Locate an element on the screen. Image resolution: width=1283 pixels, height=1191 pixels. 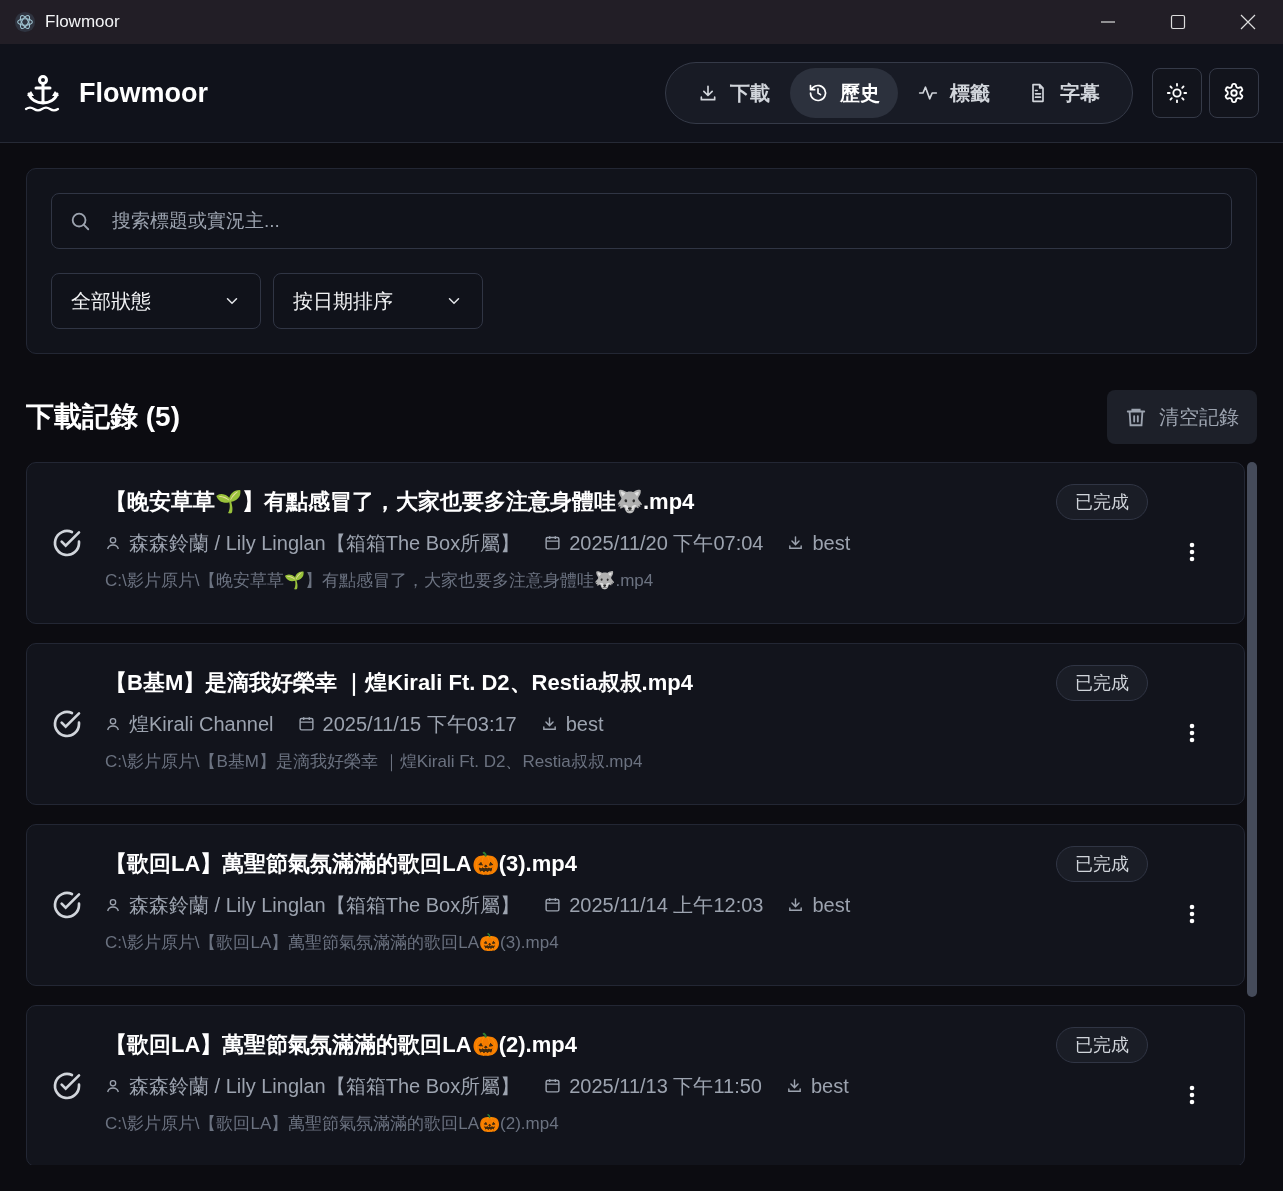
record-title: 【B基M】是滴我好榮幸 ｜煌Kirali Ft. D2、Restia叔叔.mp4 is located at coordinates (399, 683).